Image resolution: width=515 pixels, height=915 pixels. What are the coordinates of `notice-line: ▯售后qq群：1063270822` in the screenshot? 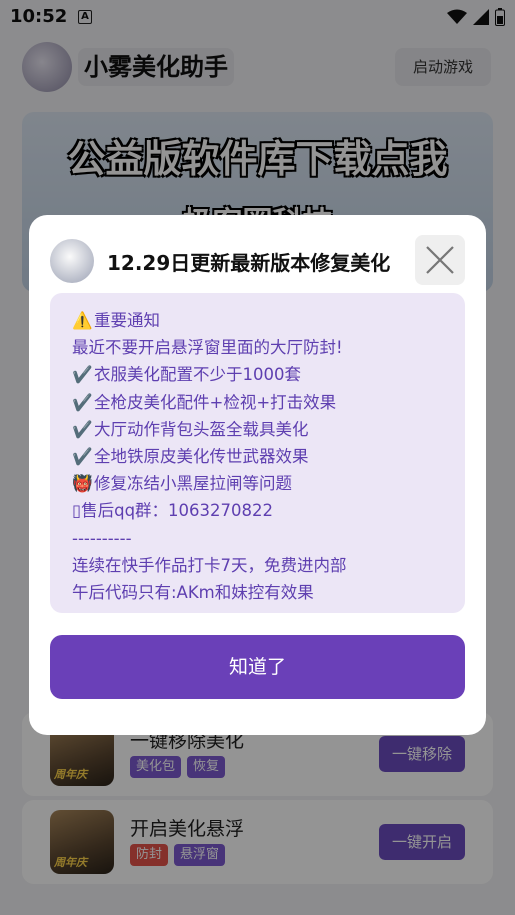 It's located at (173, 511).